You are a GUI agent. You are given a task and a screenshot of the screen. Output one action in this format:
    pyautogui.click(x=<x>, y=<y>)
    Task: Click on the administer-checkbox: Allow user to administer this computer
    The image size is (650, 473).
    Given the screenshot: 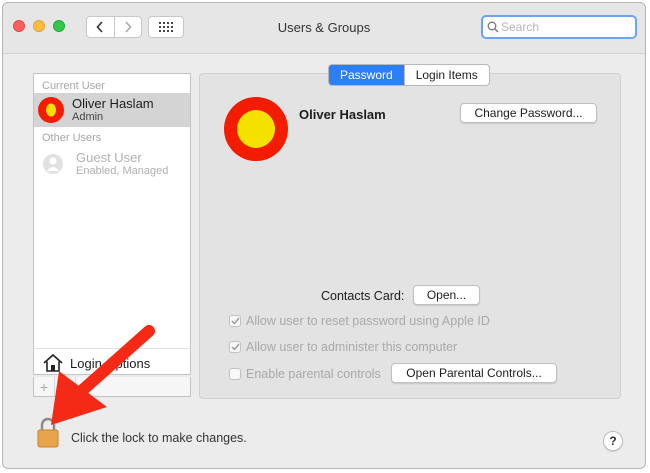 What is the action you would take?
    pyautogui.click(x=343, y=347)
    